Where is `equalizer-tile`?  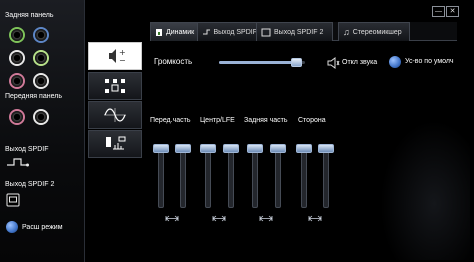 equalizer-tile is located at coordinates (115, 115).